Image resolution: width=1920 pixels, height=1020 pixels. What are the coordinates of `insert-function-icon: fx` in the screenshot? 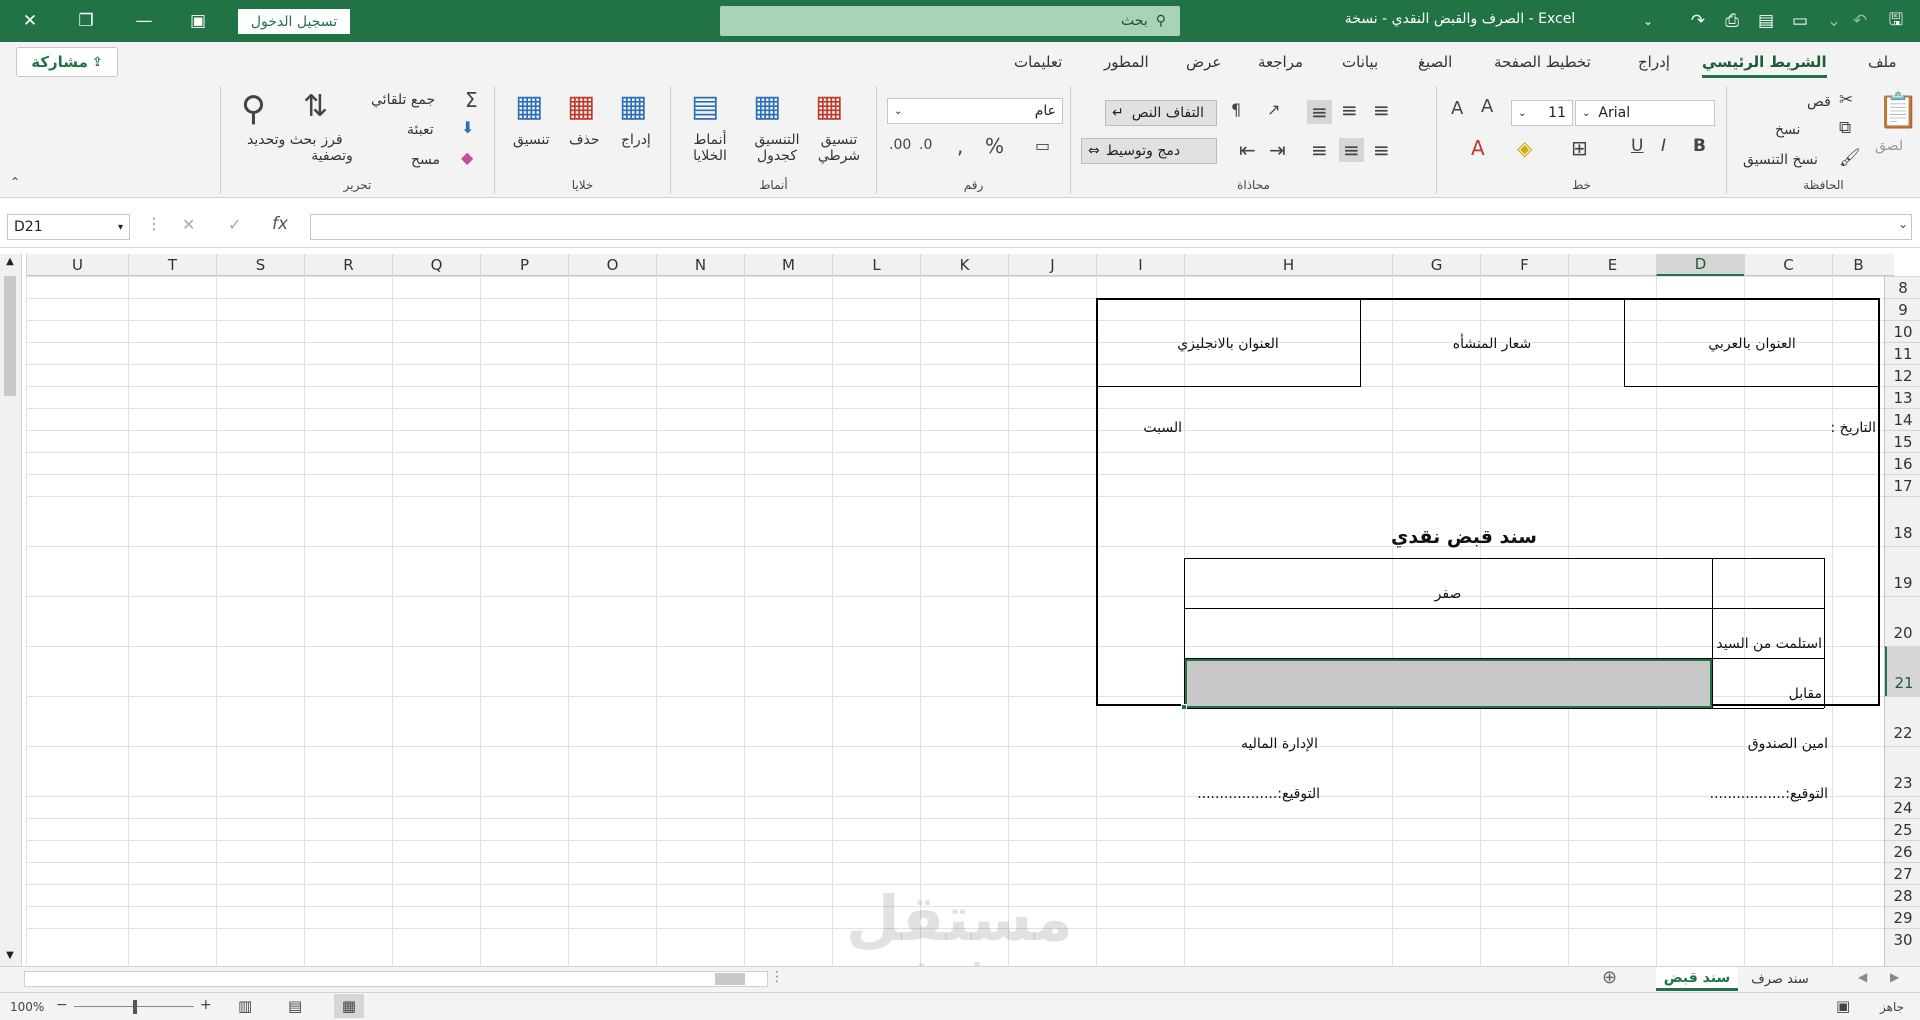 It's located at (280, 224).